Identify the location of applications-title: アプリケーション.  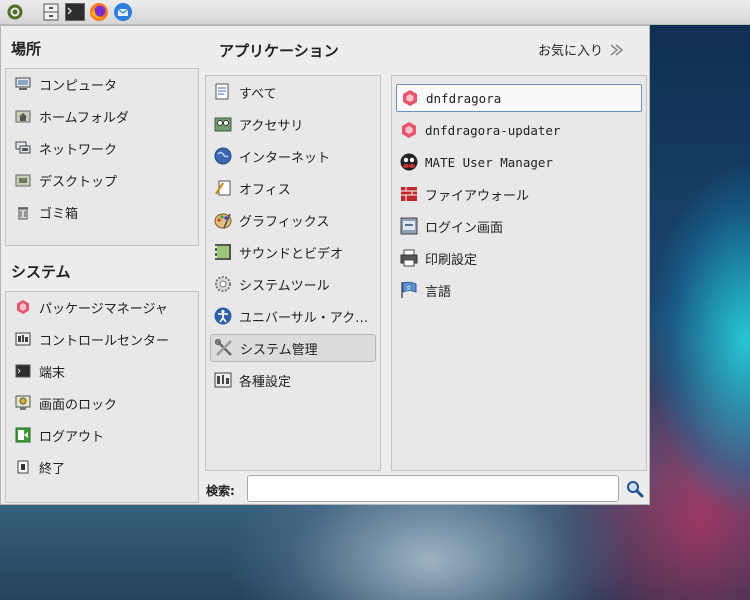
(279, 51).